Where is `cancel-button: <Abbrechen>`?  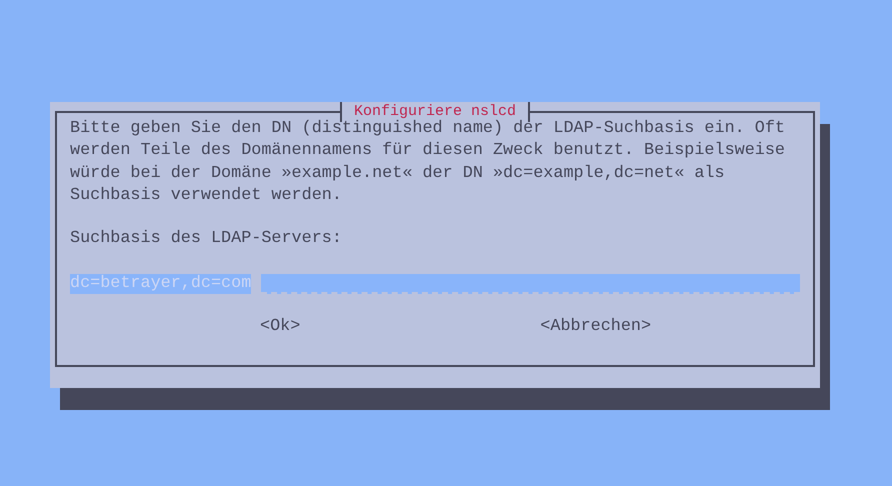
cancel-button: <Abbrechen> is located at coordinates (596, 327).